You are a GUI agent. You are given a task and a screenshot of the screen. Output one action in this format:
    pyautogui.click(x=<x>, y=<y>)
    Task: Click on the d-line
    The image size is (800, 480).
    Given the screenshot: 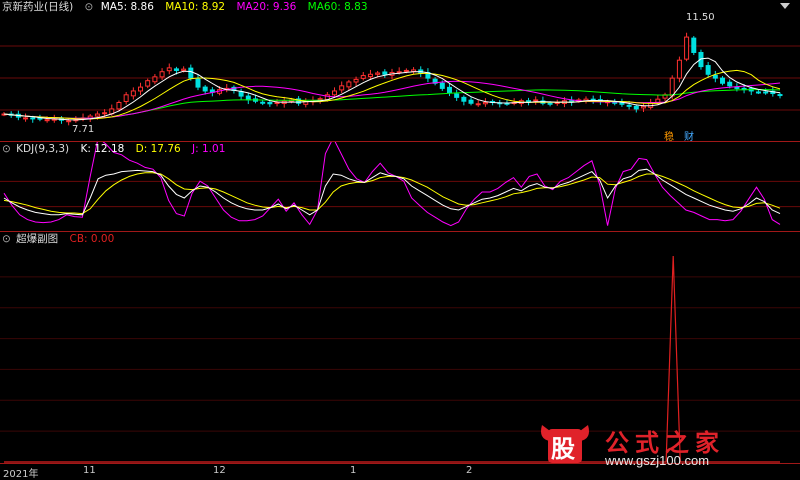 What is the action you would take?
    pyautogui.click(x=392, y=193)
    